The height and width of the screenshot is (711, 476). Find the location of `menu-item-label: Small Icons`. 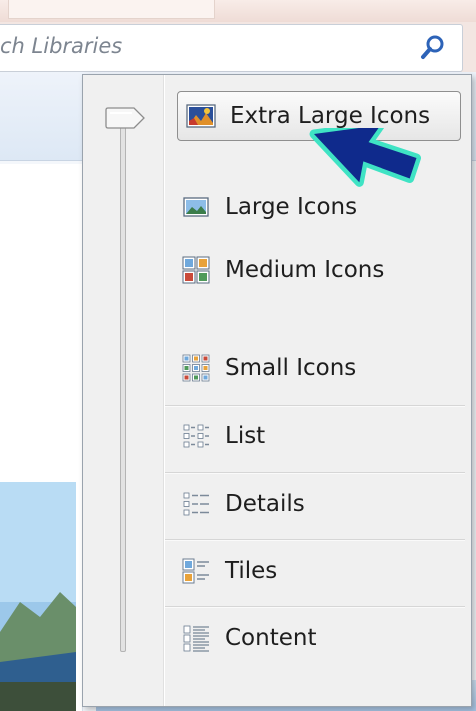

menu-item-label: Small Icons is located at coordinates (291, 368).